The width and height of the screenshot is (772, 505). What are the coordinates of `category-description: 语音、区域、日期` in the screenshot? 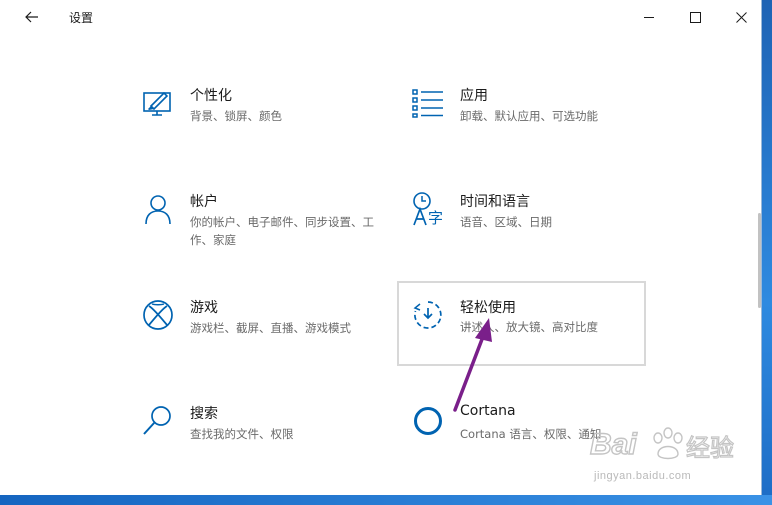 It's located at (506, 222).